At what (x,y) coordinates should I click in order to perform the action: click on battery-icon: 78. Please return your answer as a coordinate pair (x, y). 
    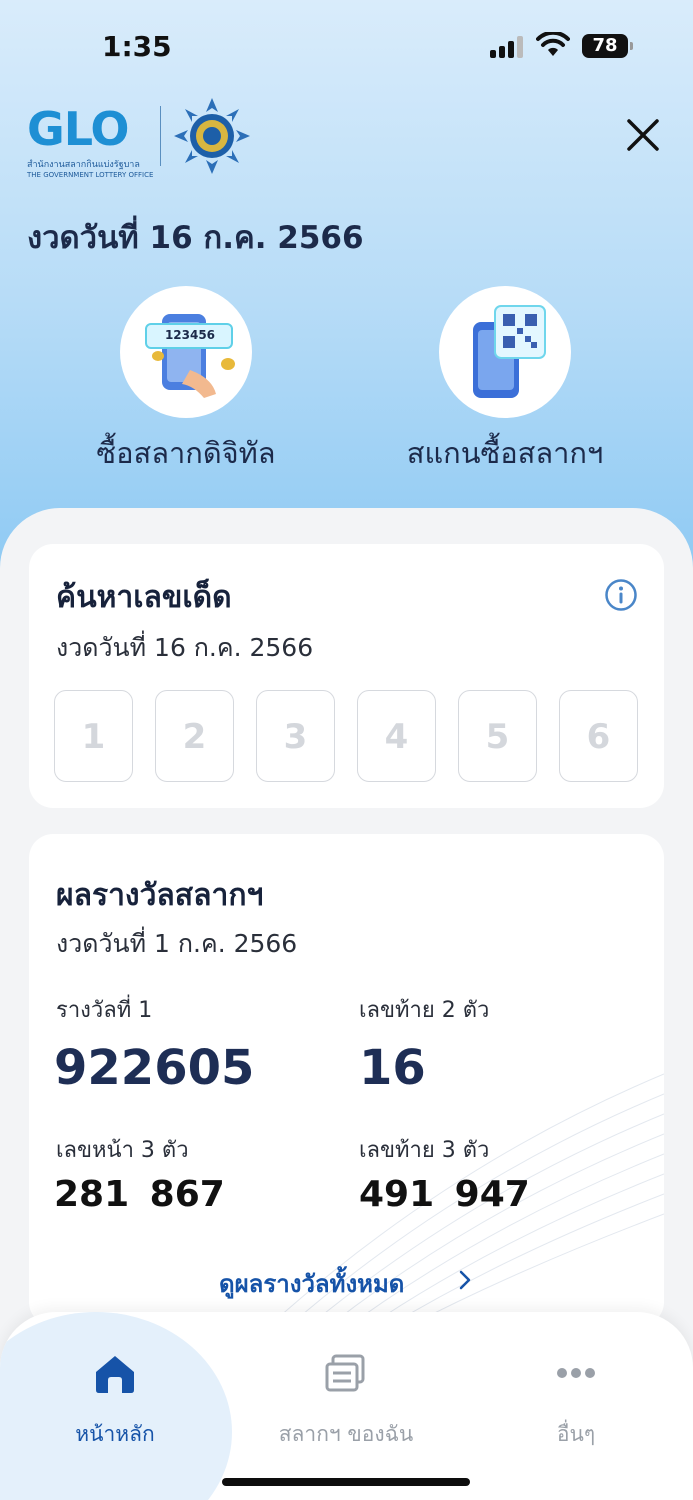
    Looking at the image, I should click on (607, 46).